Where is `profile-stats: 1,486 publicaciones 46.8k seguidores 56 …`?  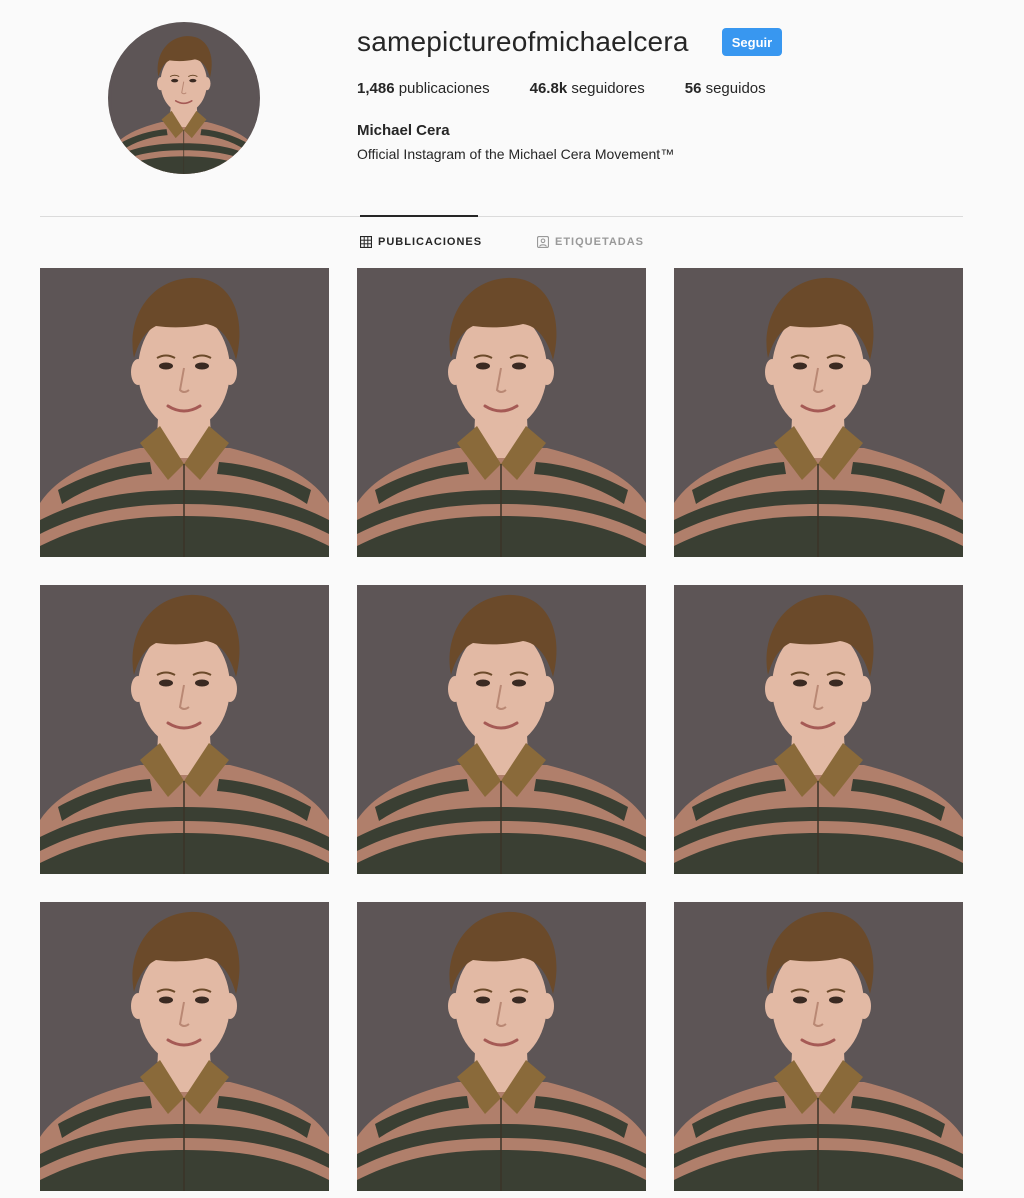 profile-stats: 1,486 publicaciones 46.8k seguidores 56 … is located at coordinates (581, 88).